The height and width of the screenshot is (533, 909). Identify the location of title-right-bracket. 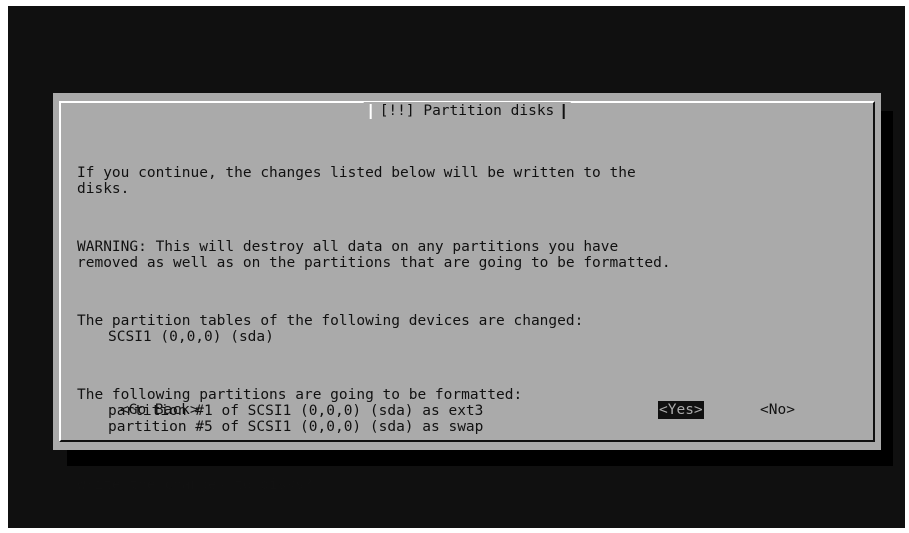
(563, 111).